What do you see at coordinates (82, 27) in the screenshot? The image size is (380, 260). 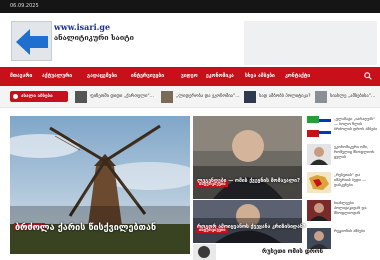 I see `site-url: www.isari.ge` at bounding box center [82, 27].